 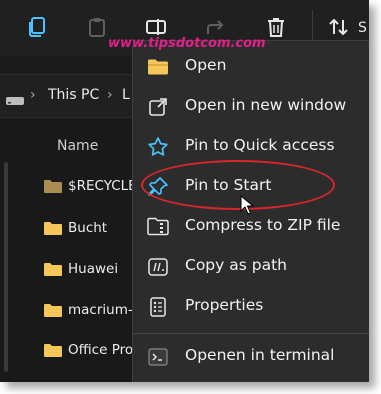 What do you see at coordinates (6, 267) in the screenshot?
I see `scrollbar` at bounding box center [6, 267].